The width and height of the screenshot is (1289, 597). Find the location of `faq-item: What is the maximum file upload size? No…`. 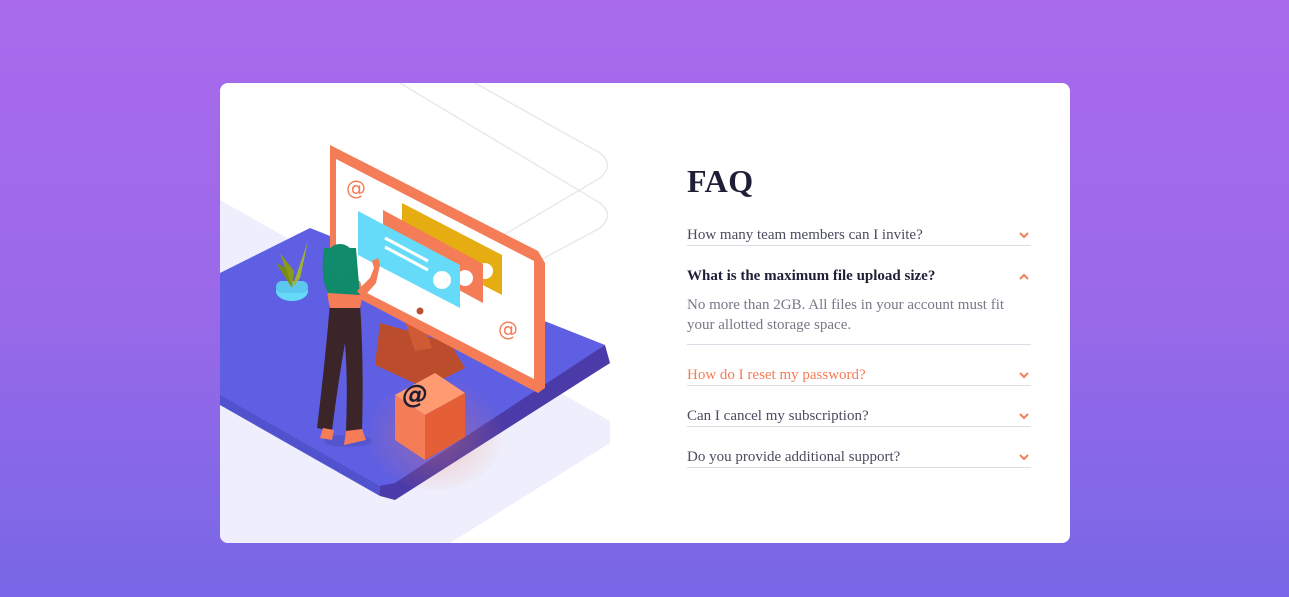

faq-item: What is the maximum file upload size? No… is located at coordinates (859, 306).